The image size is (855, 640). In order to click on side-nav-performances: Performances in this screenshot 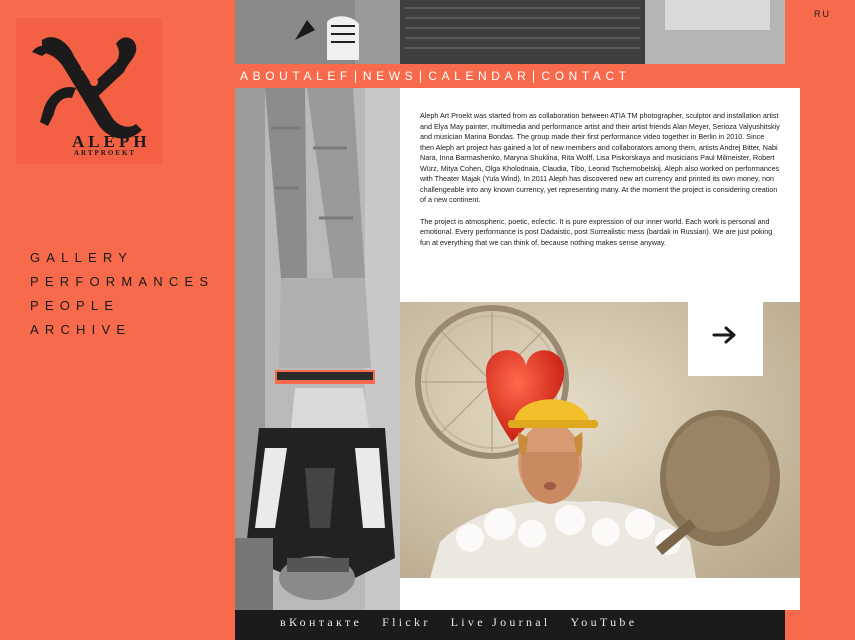, I will do `click(122, 282)`.